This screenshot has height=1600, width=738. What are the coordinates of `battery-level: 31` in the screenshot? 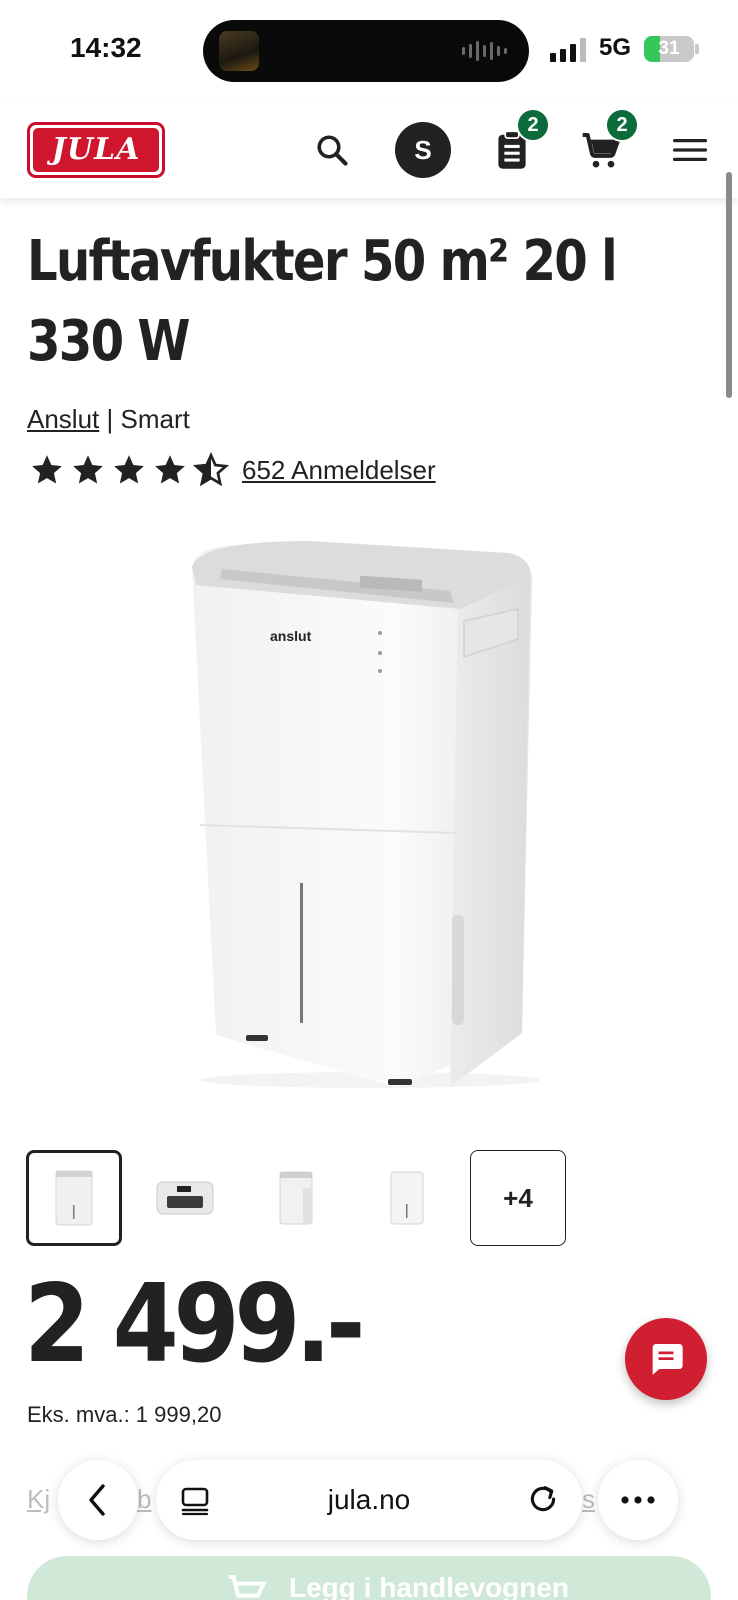 It's located at (669, 48).